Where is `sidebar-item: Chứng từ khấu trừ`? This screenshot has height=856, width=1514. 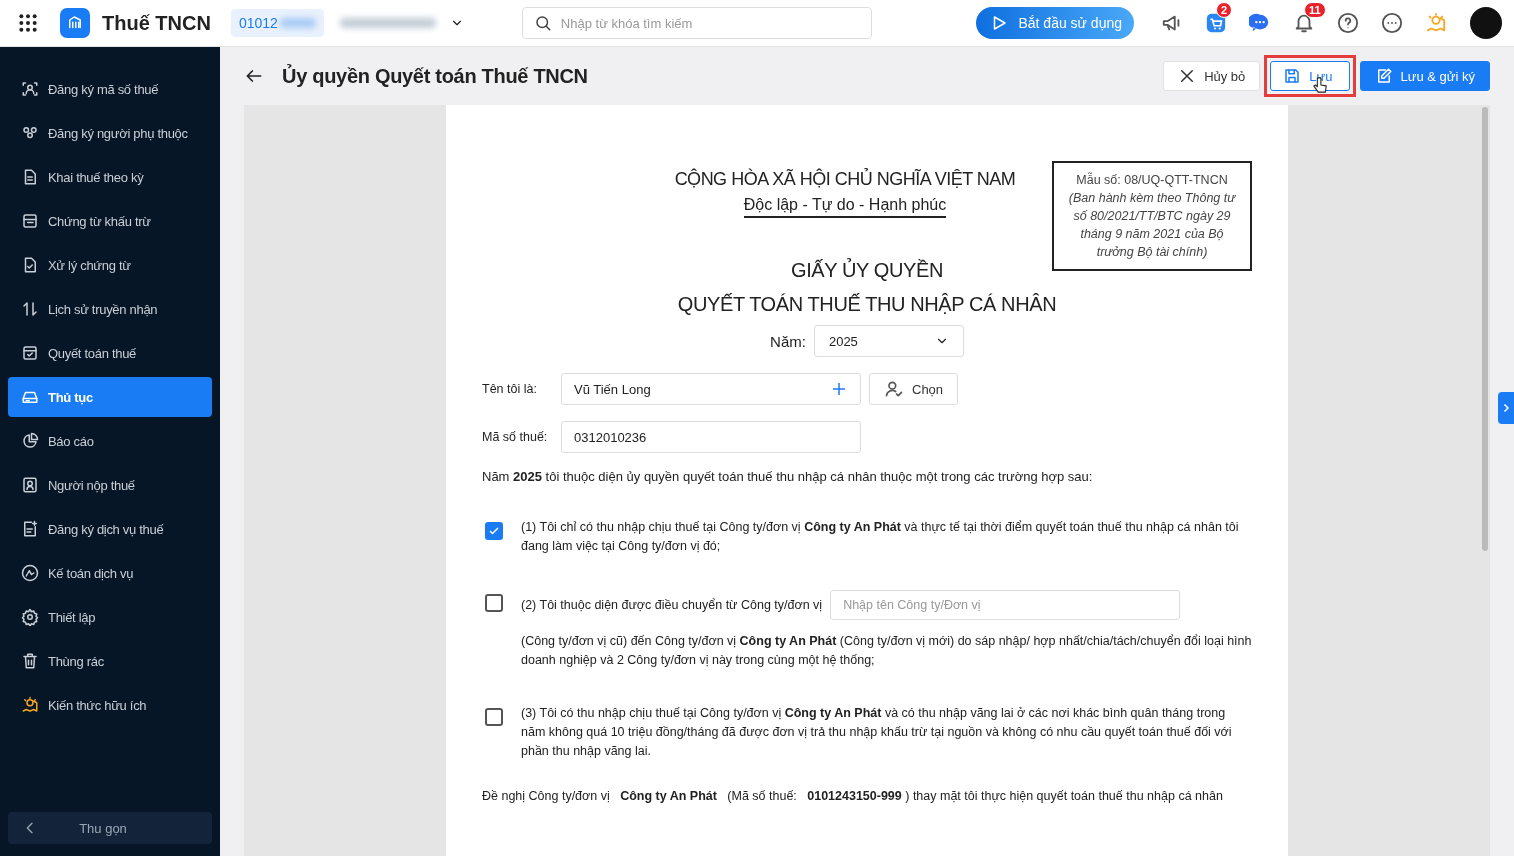 sidebar-item: Chứng từ khấu trừ is located at coordinates (110, 221).